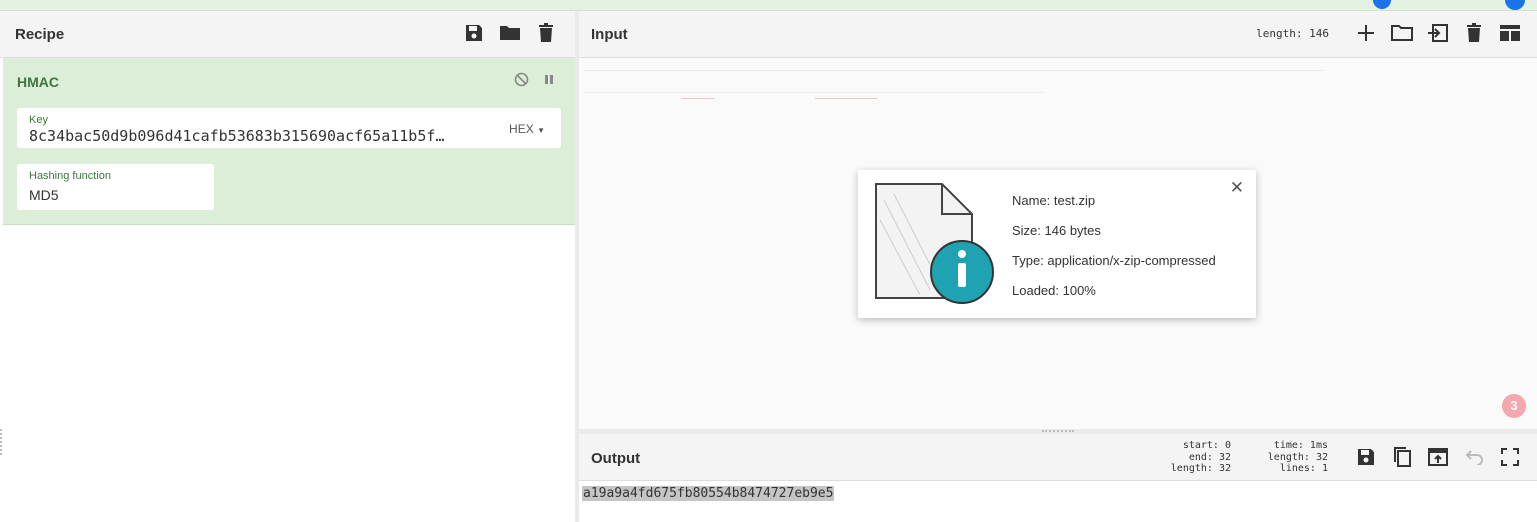 The width and height of the screenshot is (1537, 522). I want to click on hashing-function-field: Hashing function MD5, so click(115, 187).